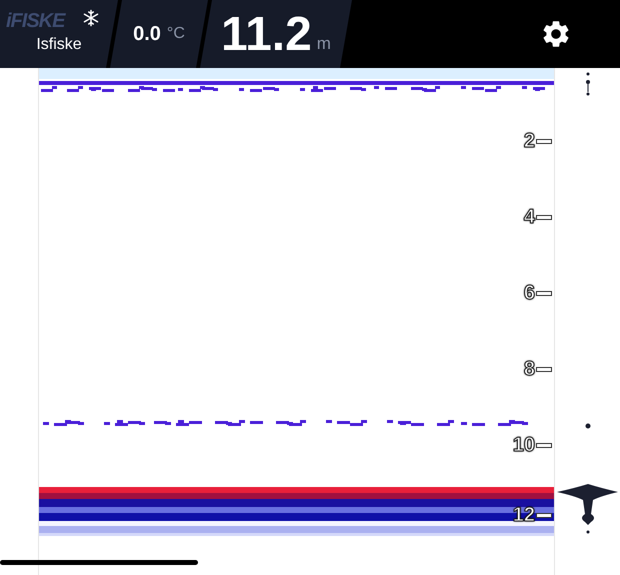 Image resolution: width=620 pixels, height=575 pixels. Describe the element at coordinates (266, 34) in the screenshot. I see `depth-value: 11.2` at that location.